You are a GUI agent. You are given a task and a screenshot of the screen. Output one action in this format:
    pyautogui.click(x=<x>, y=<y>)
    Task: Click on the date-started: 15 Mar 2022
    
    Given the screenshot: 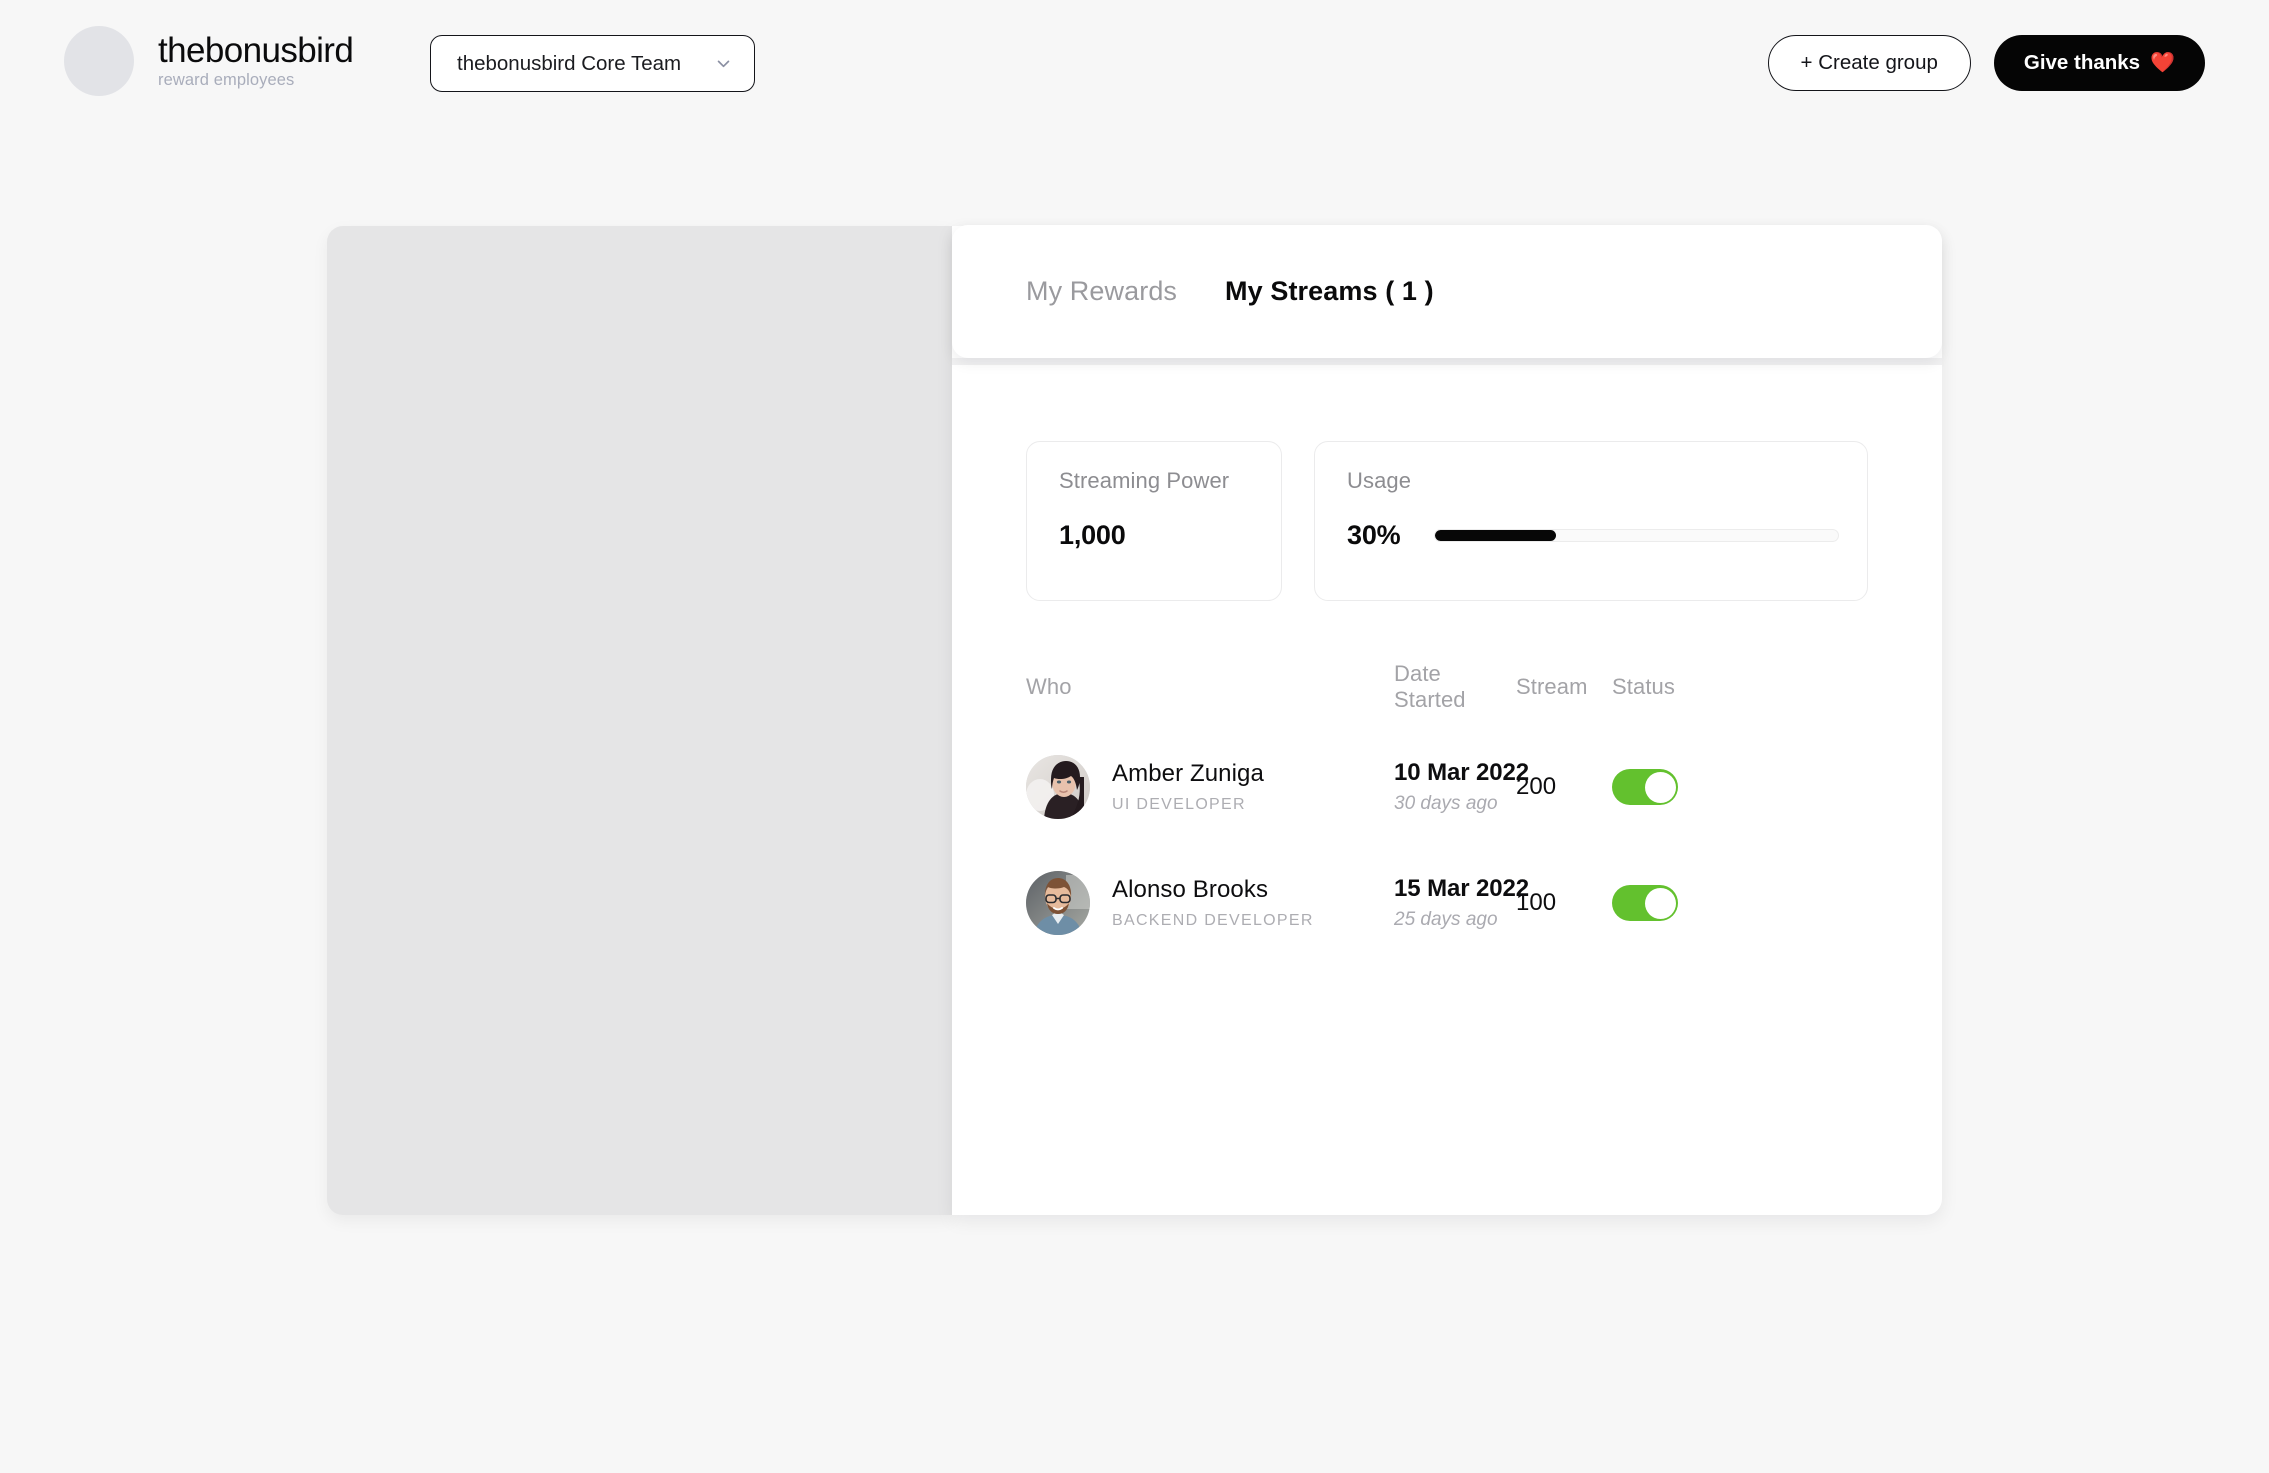 What is the action you would take?
    pyautogui.click(x=1462, y=888)
    